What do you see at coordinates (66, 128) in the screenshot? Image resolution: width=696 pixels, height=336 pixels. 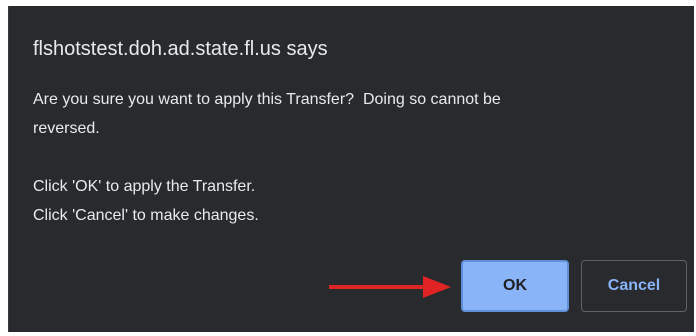 I see `message-line: reversed.` at bounding box center [66, 128].